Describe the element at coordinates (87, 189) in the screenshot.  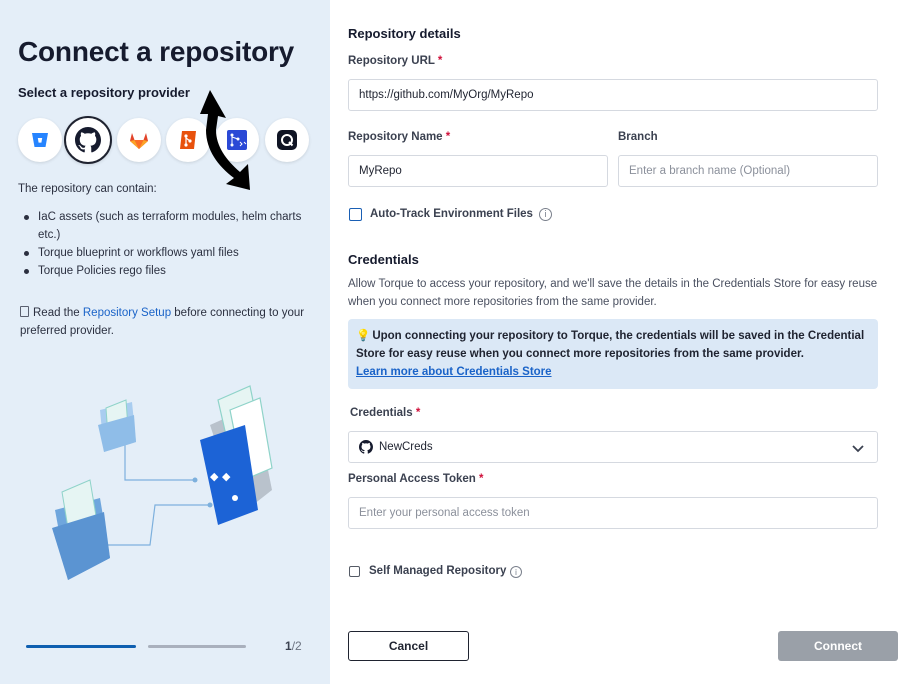
I see `repo-contents-intro: The repository can contain:` at that location.